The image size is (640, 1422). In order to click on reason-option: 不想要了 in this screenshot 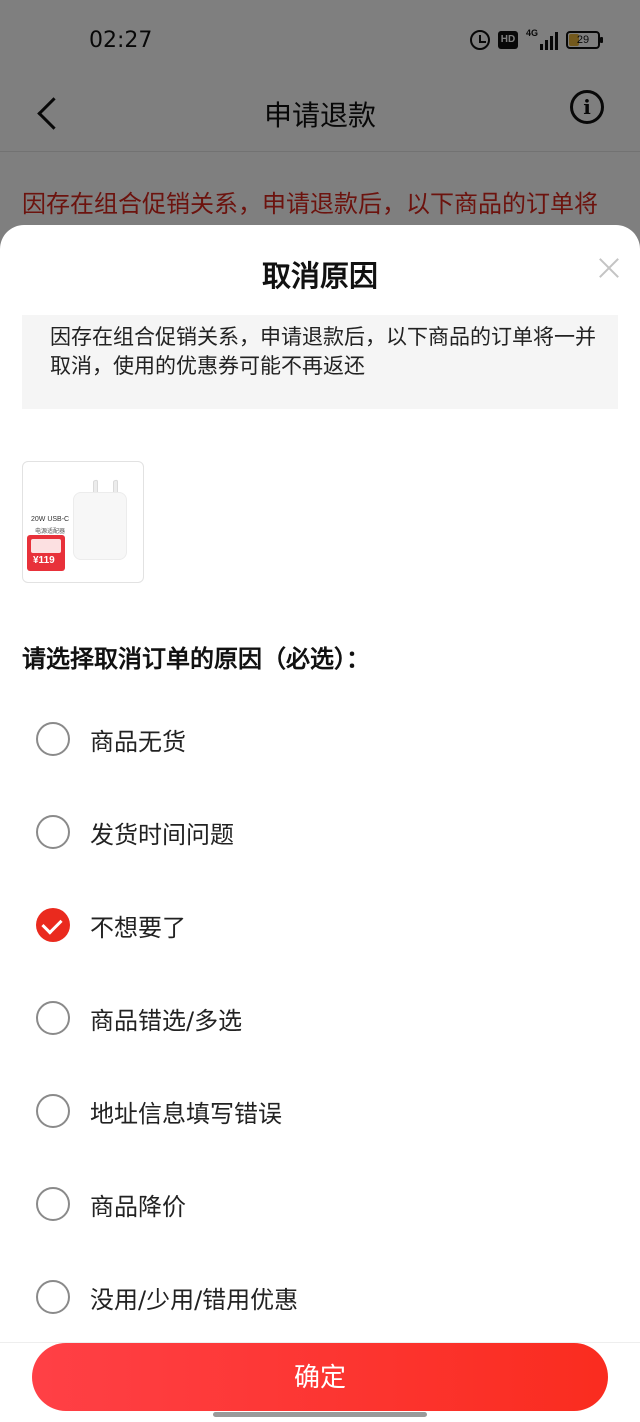, I will do `click(320, 924)`.